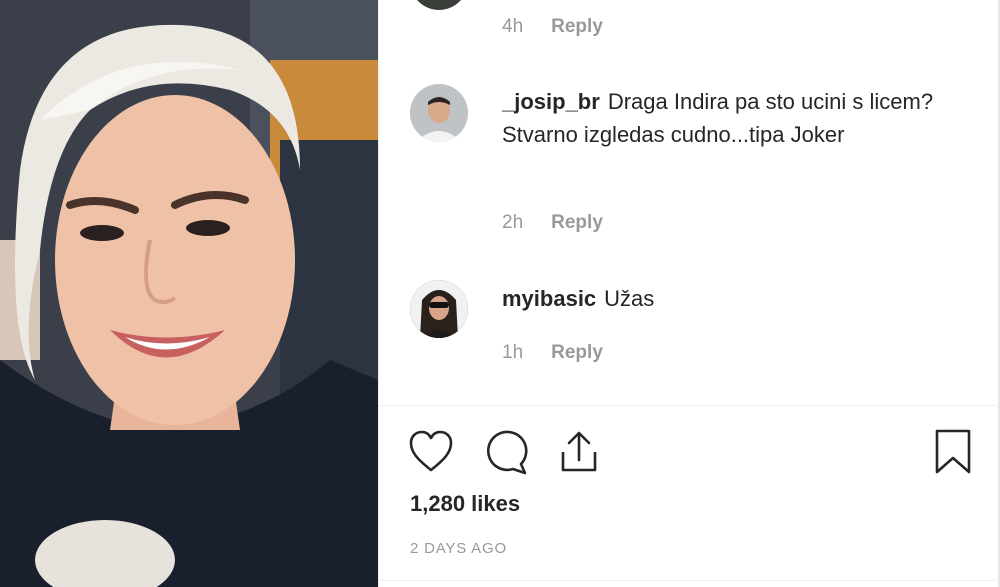 The width and height of the screenshot is (1000, 587). I want to click on comment-bubble-icon, so click(506, 454).